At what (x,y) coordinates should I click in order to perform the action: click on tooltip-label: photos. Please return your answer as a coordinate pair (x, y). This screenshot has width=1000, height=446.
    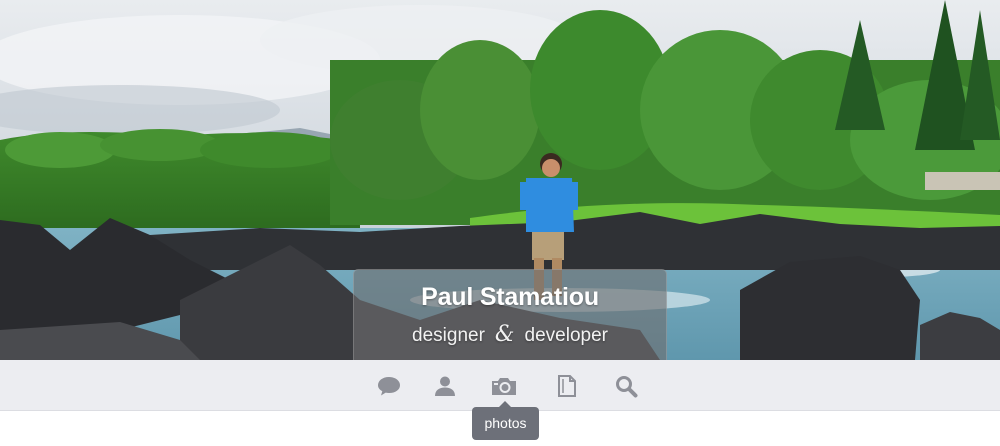
    Looking at the image, I should click on (505, 423).